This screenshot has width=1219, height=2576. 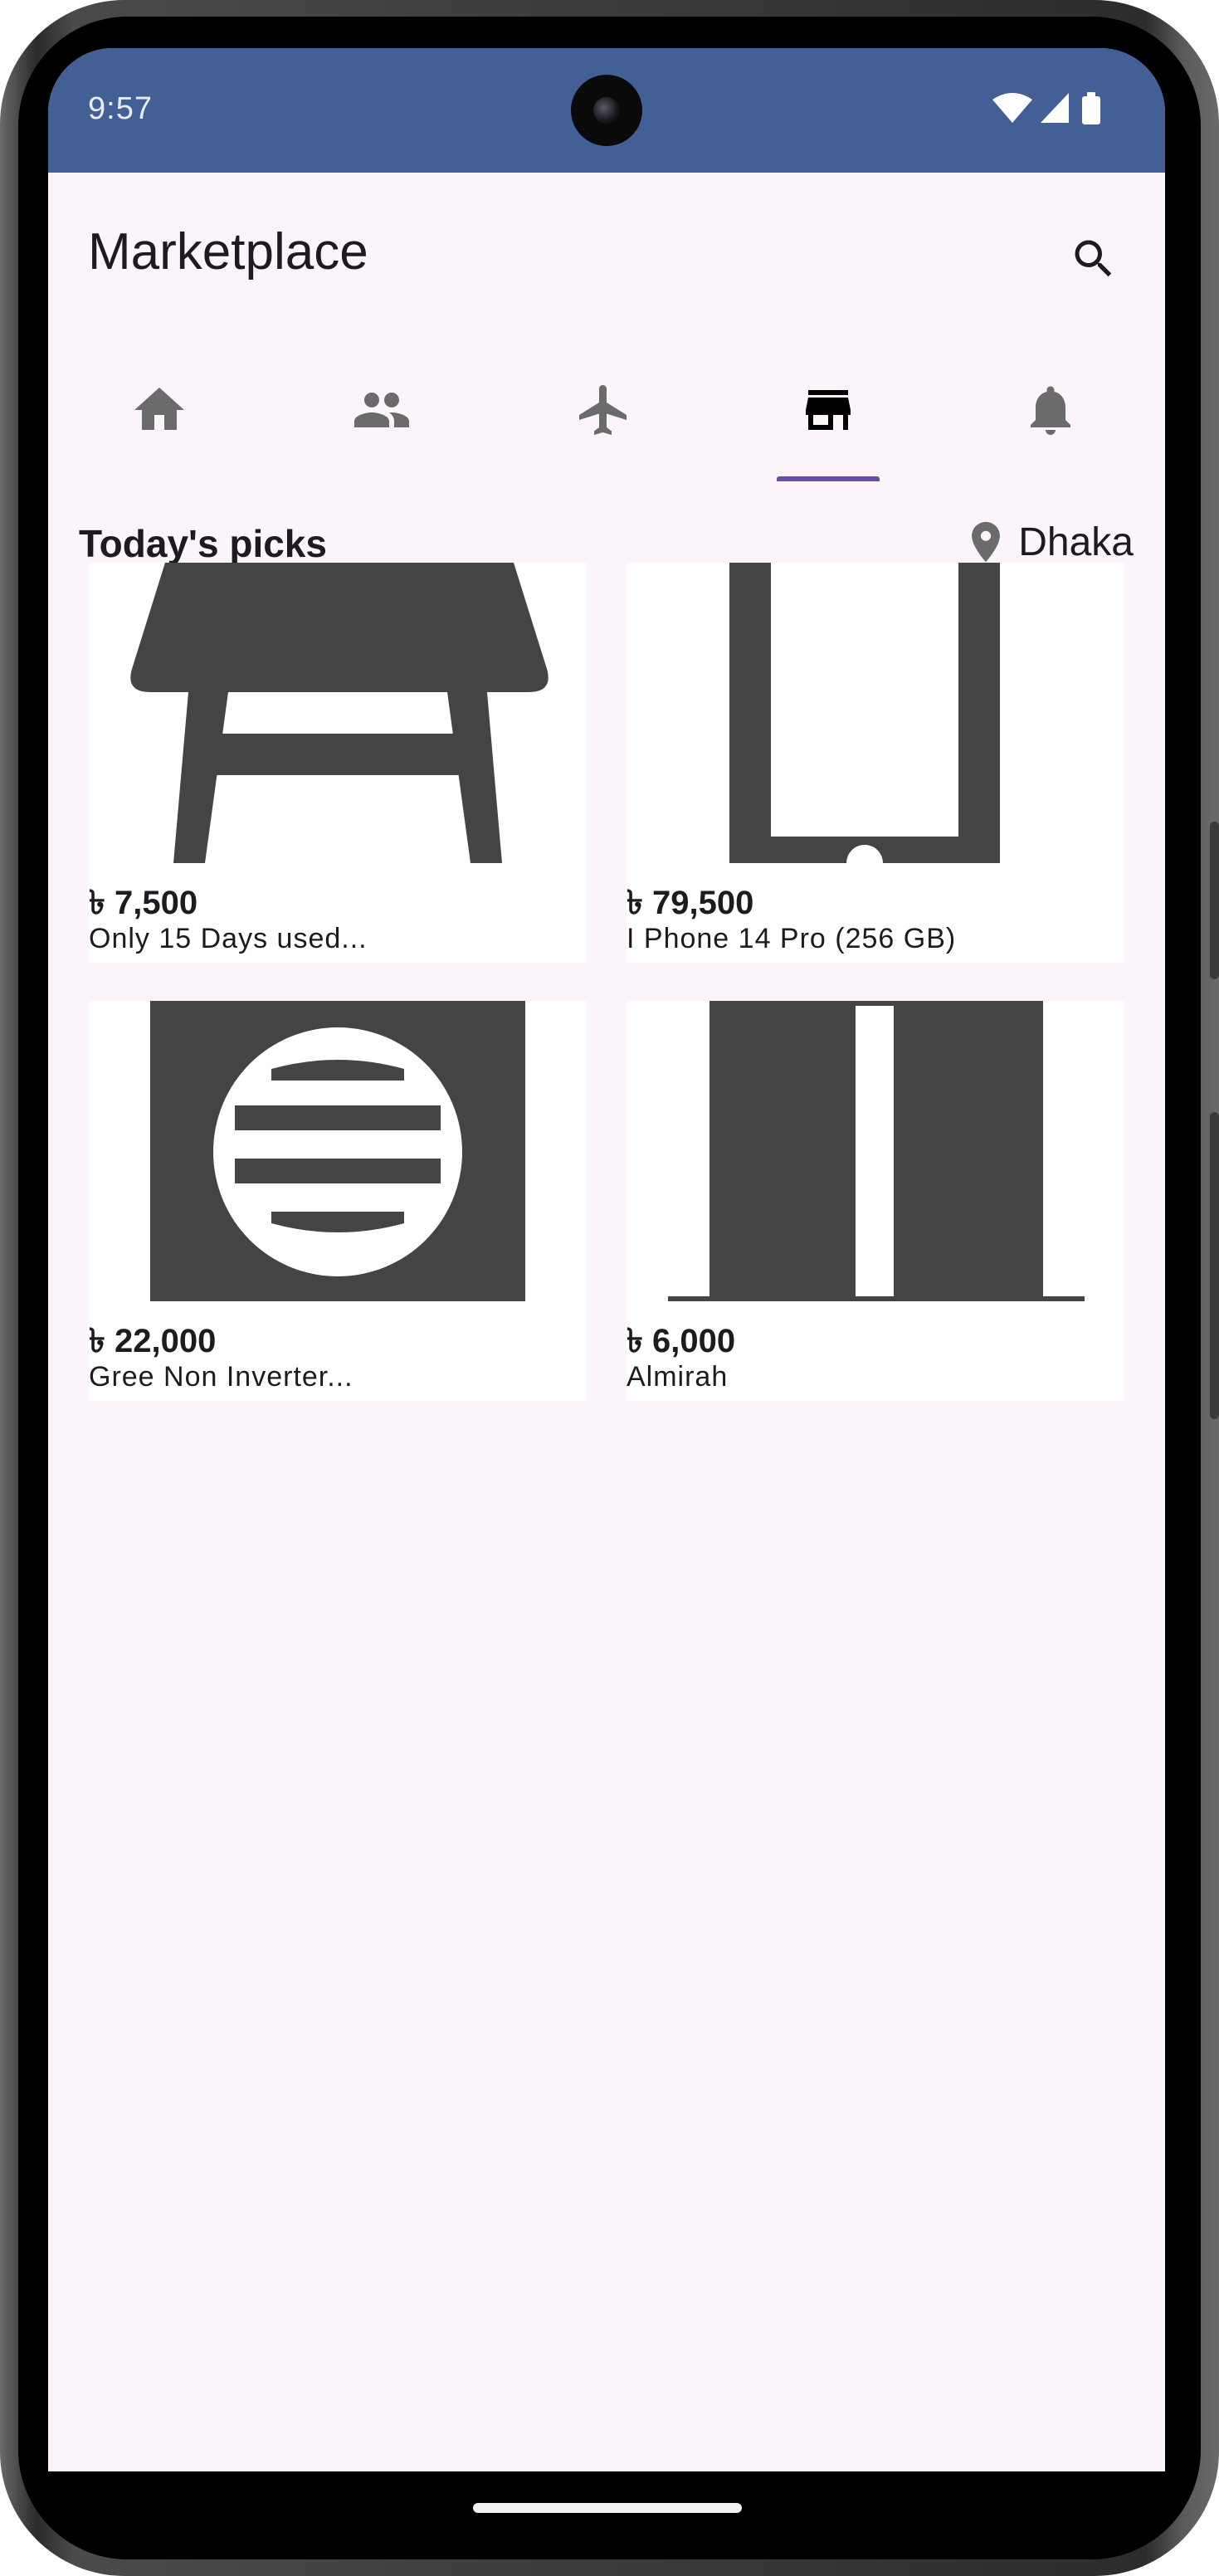 I want to click on wardrobe-icon, so click(x=877, y=1151).